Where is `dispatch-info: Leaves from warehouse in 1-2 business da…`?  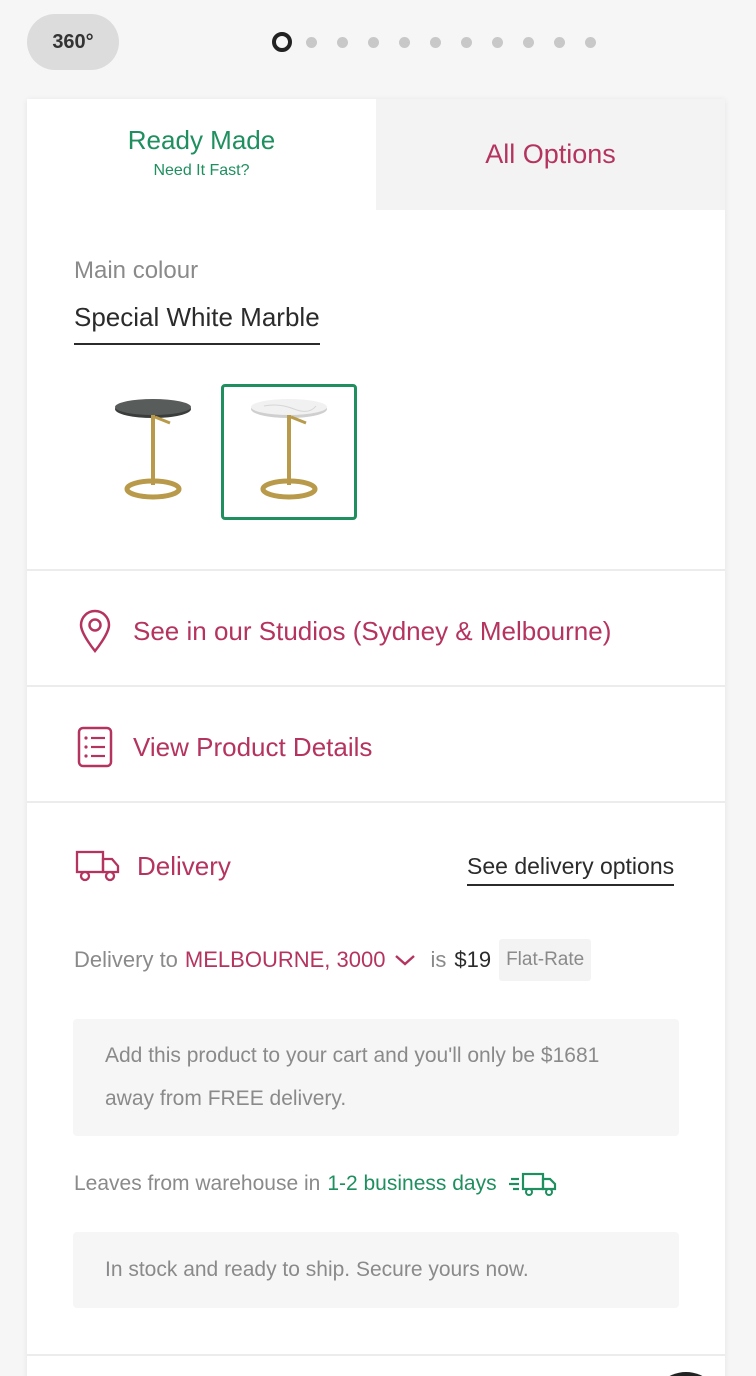 dispatch-info: Leaves from warehouse in 1-2 business da… is located at coordinates (316, 1184).